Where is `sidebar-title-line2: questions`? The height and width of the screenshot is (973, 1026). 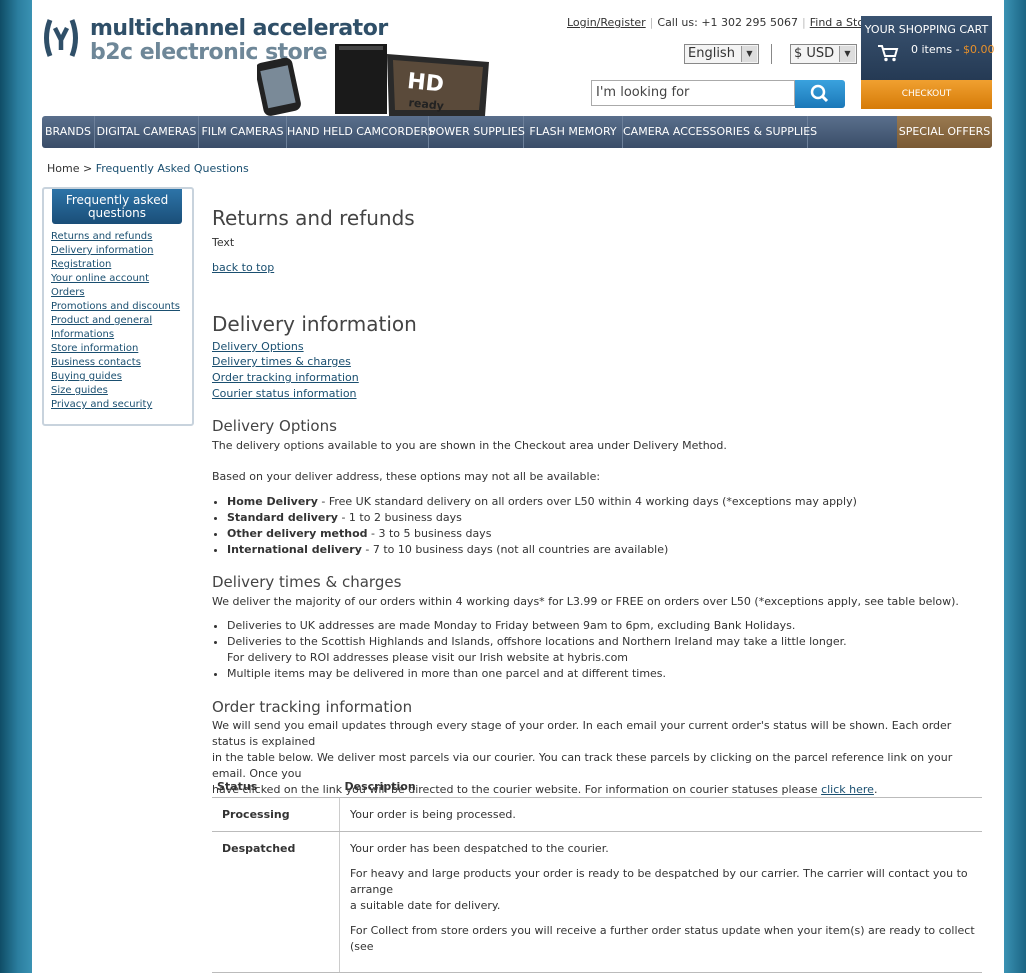 sidebar-title-line2: questions is located at coordinates (117, 213).